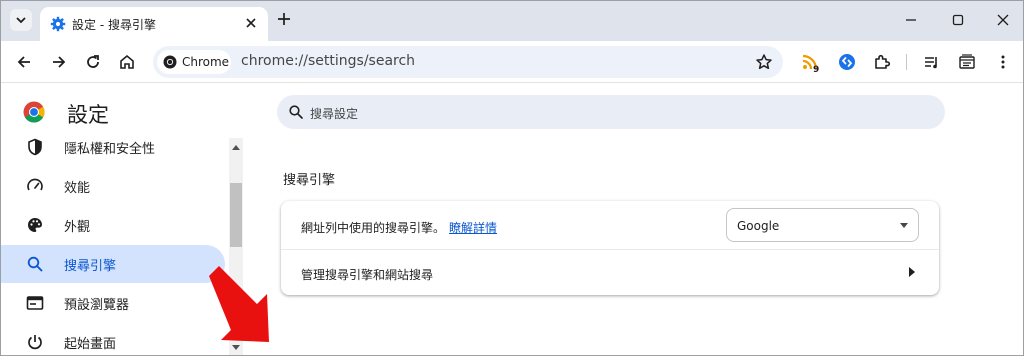 The image size is (1024, 356). I want to click on row-divider, so click(610, 249).